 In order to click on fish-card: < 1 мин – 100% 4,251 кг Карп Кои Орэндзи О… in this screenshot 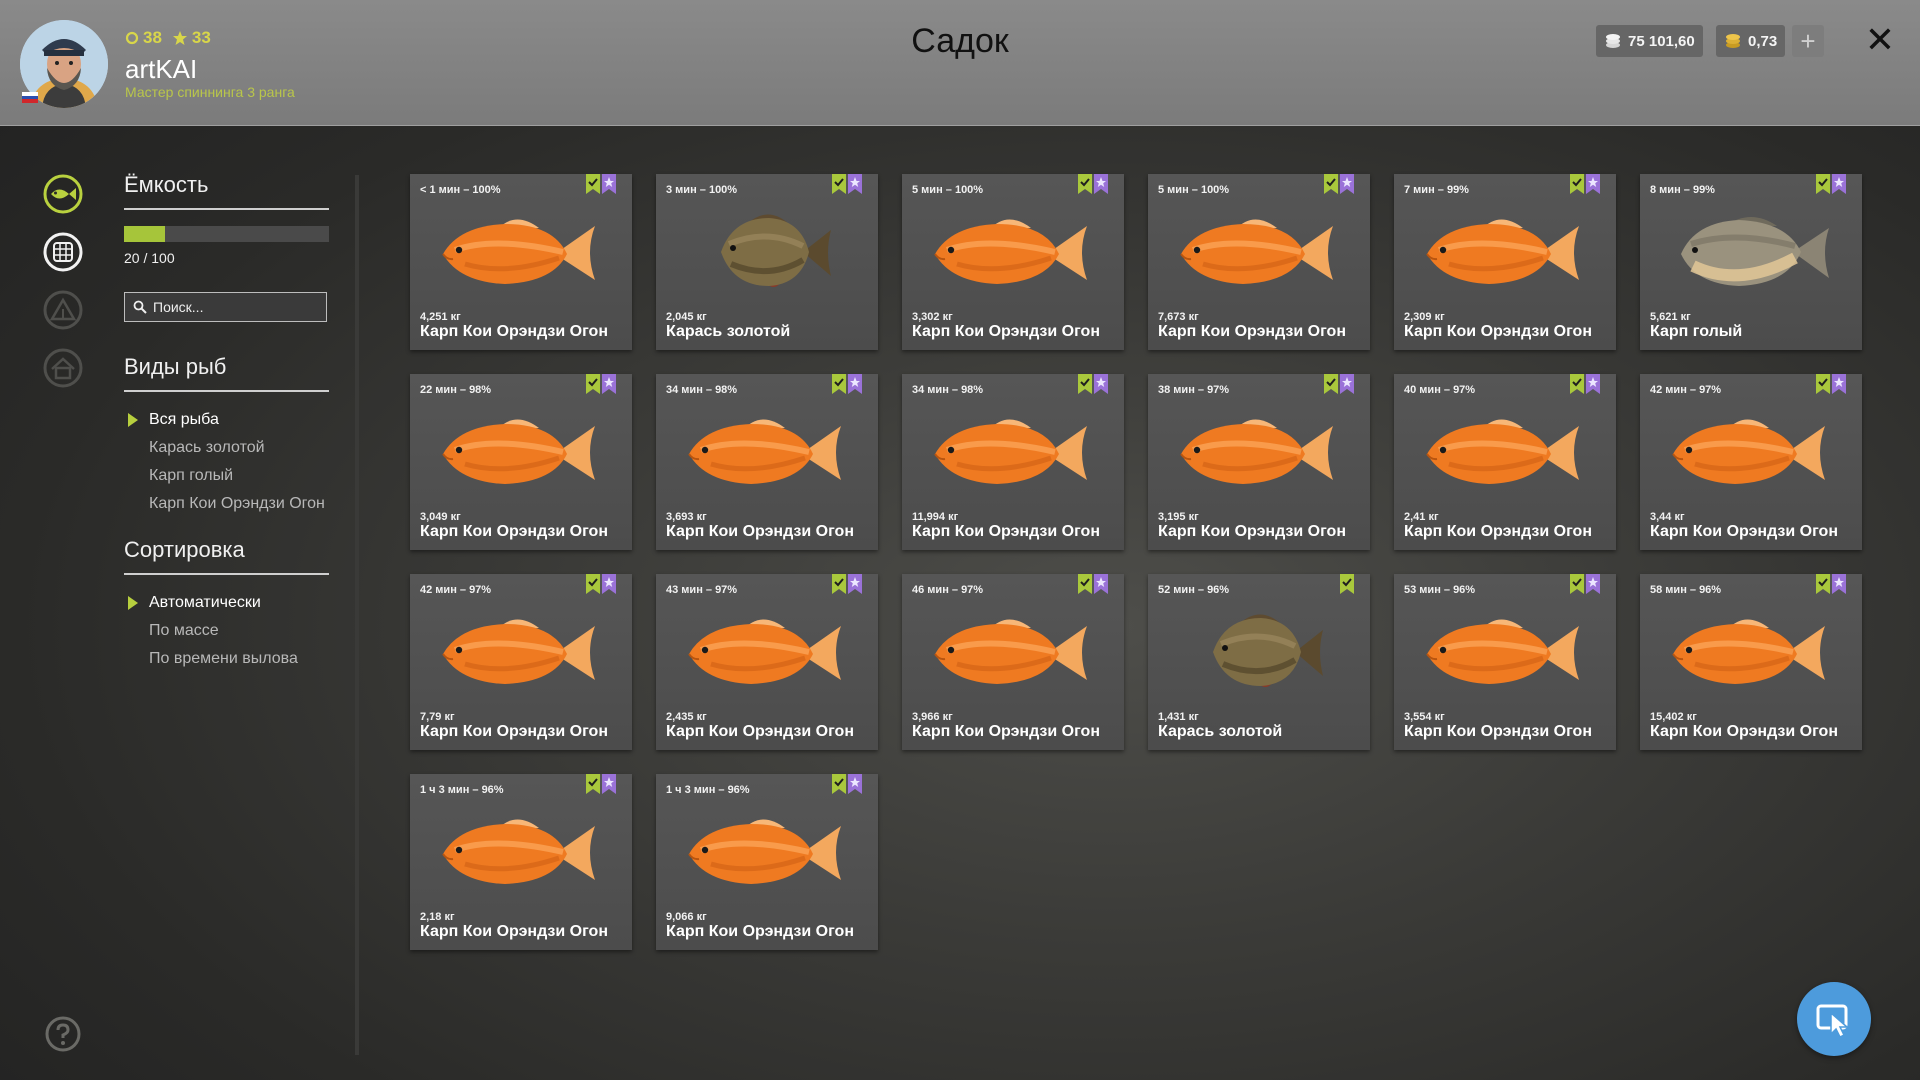, I will do `click(521, 262)`.